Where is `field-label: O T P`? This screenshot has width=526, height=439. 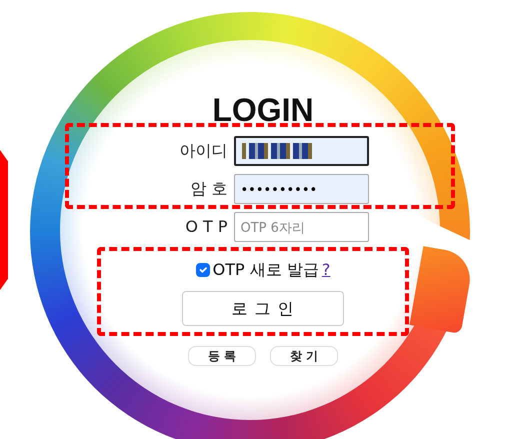
field-label: O T P is located at coordinates (206, 227).